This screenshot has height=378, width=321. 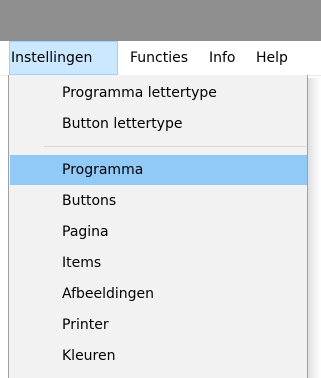 I want to click on menu-functies: Functies, so click(x=165, y=58).